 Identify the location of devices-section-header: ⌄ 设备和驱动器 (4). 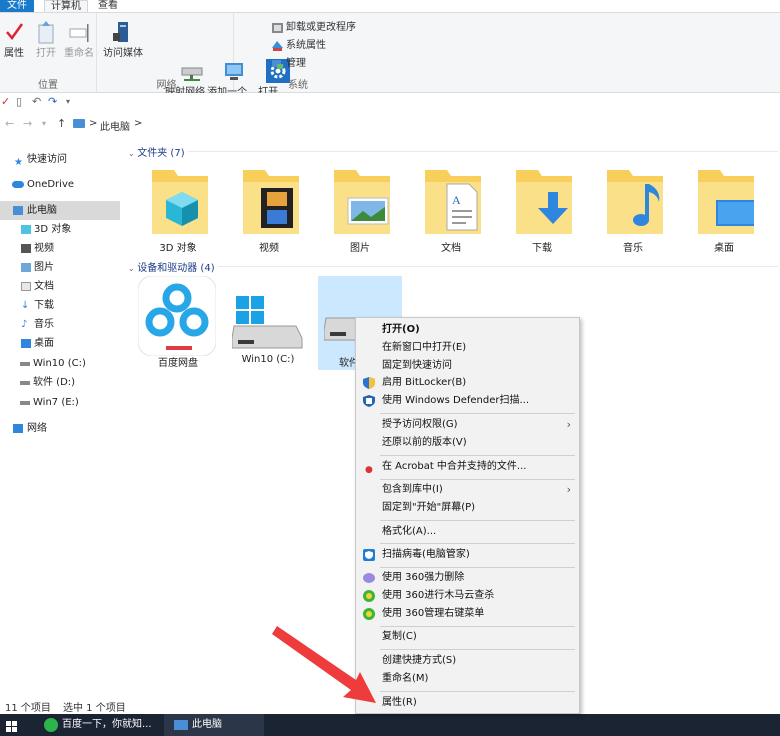
(453, 266).